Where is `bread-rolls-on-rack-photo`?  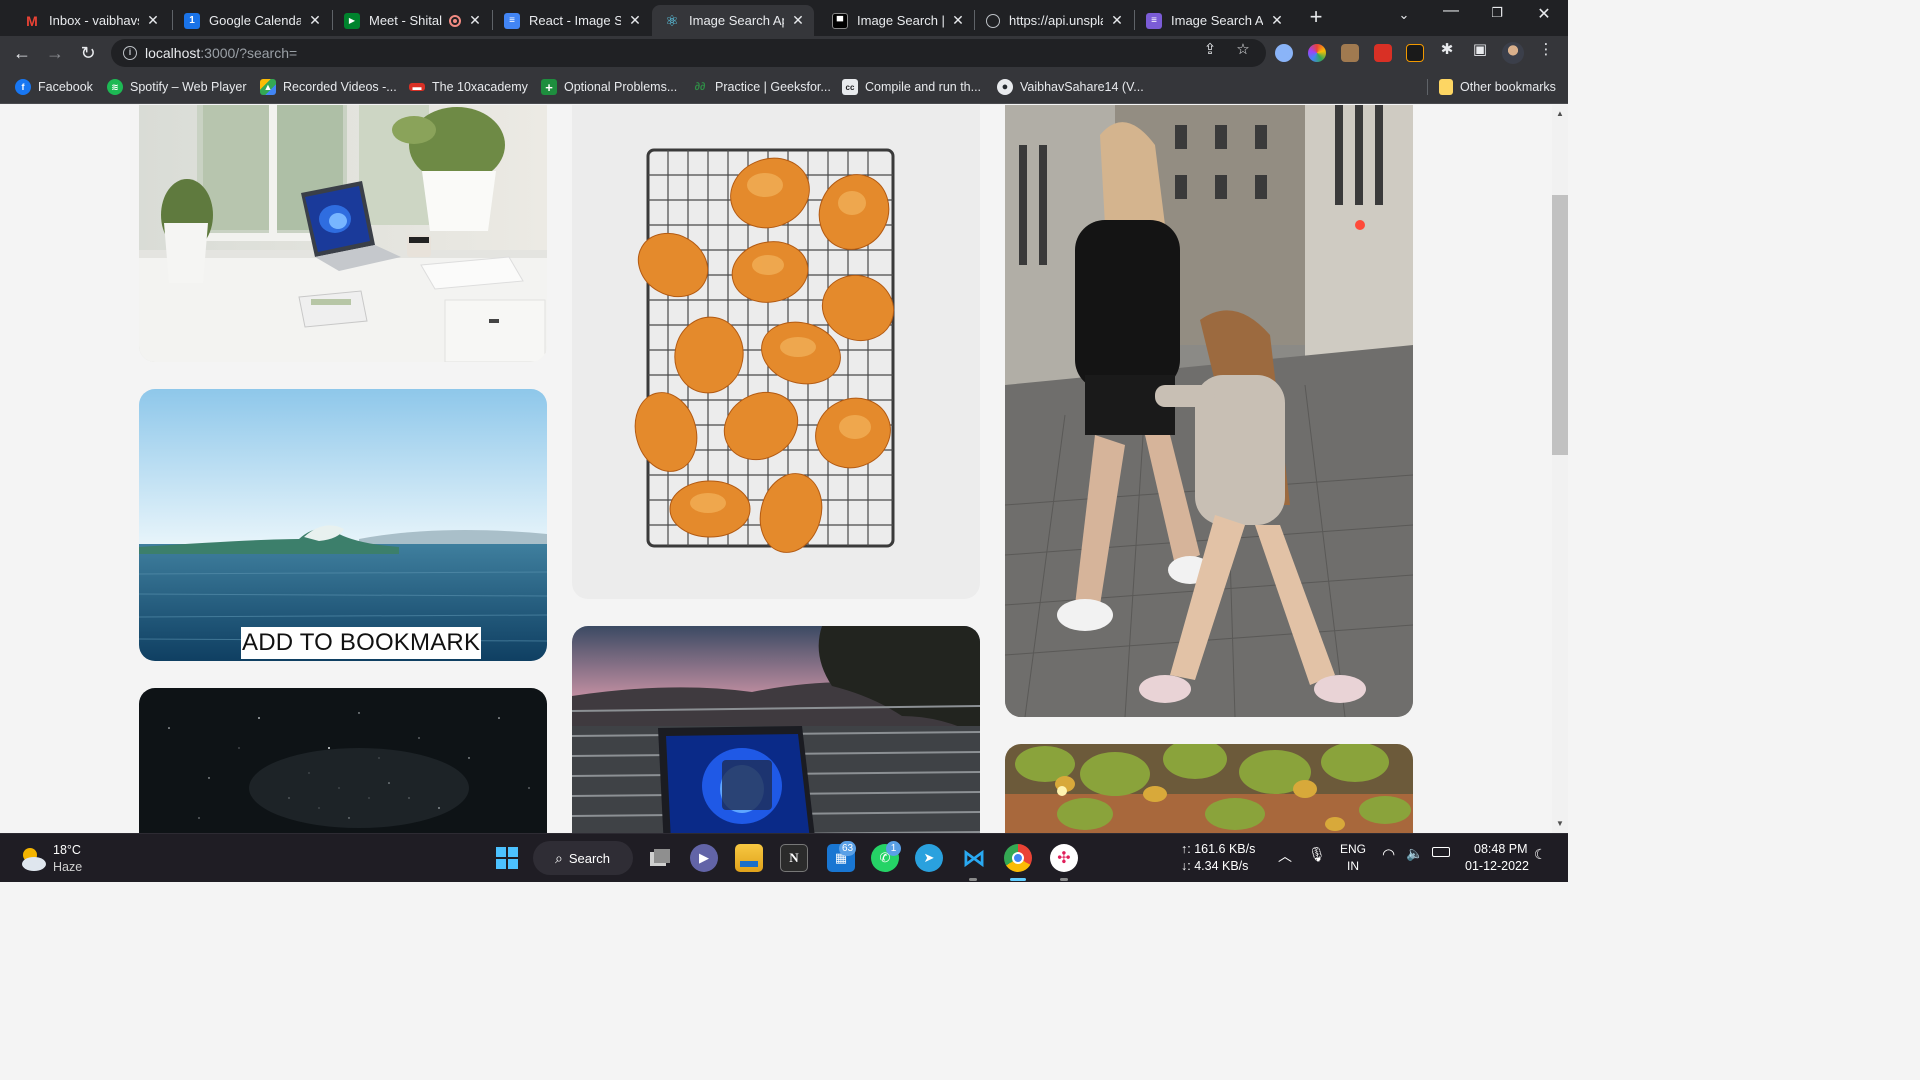
bread-rolls-on-rack-photo is located at coordinates (776, 352).